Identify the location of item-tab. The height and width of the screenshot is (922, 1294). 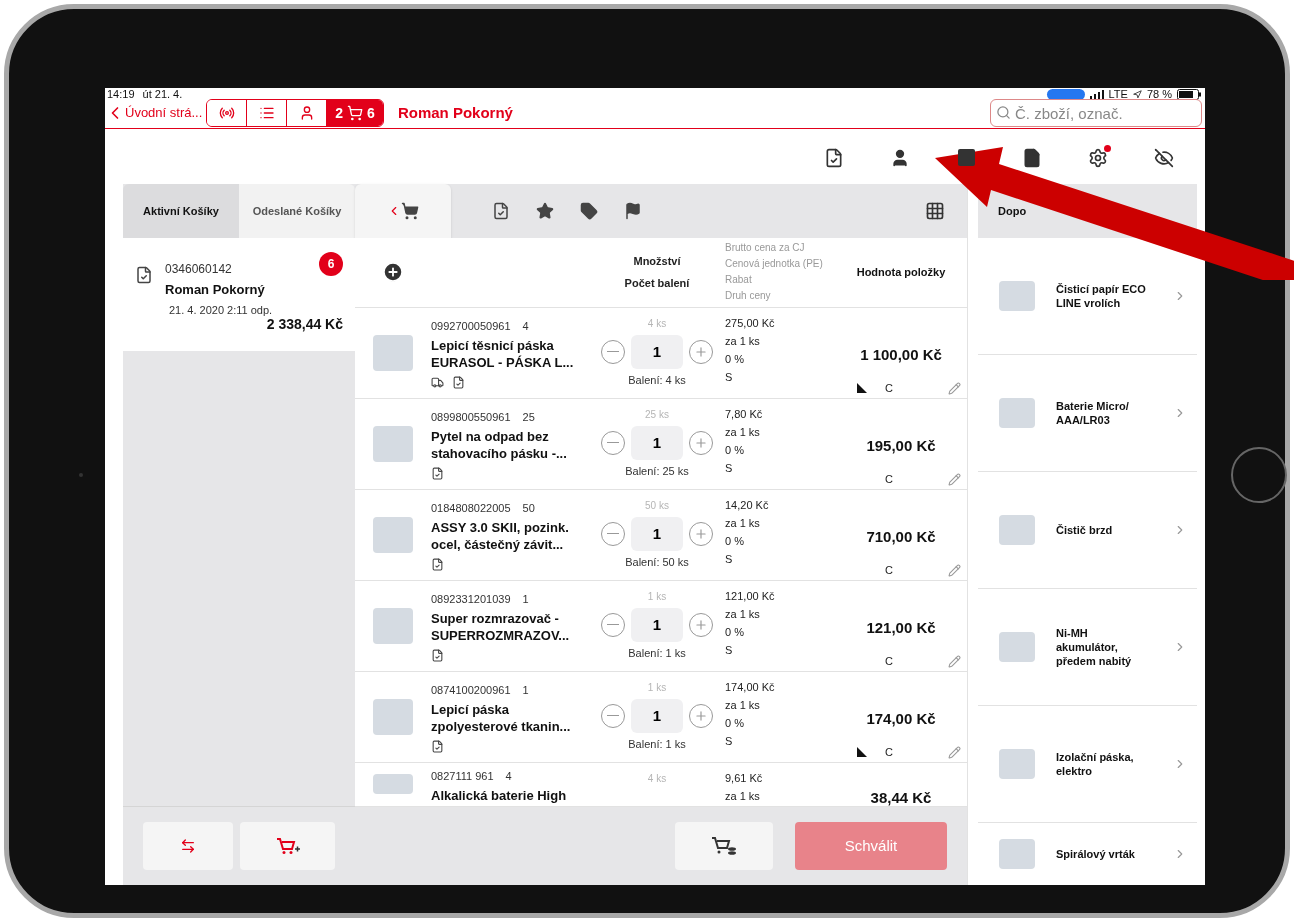
(403, 211).